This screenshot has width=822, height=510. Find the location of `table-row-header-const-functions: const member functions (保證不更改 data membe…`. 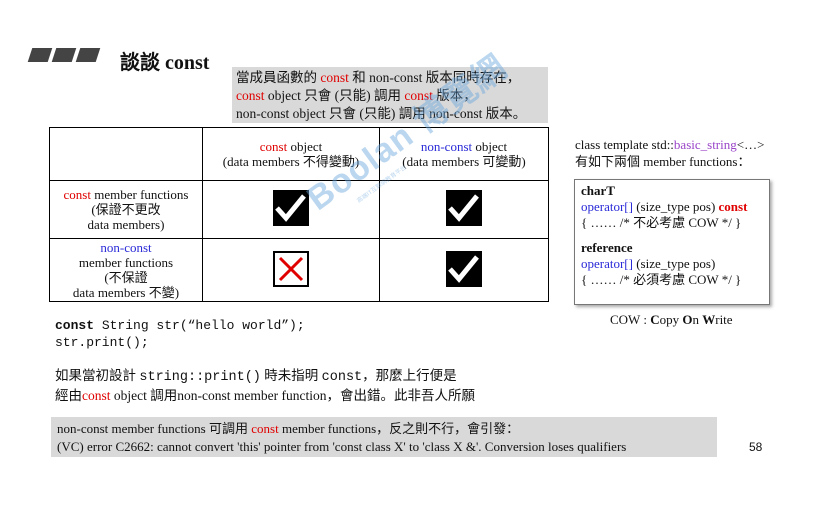

table-row-header-const-functions: const member functions (保證不更改 data membe… is located at coordinates (126, 209).